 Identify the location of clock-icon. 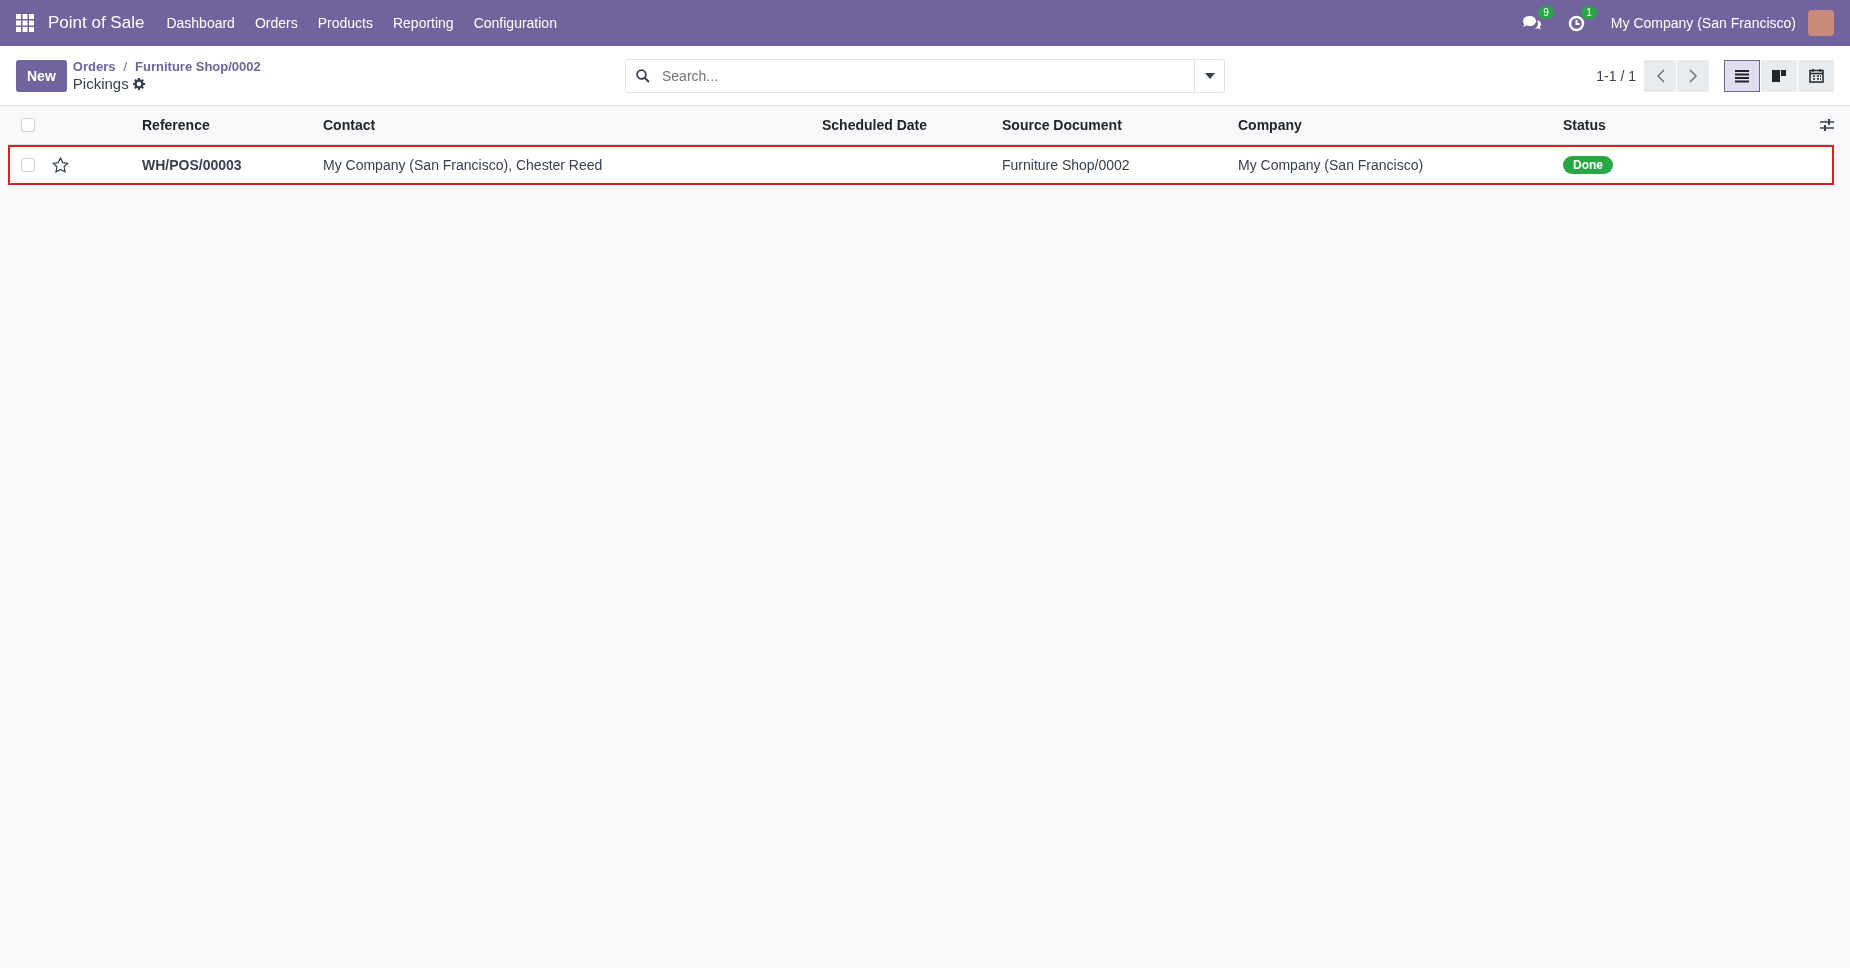
(1576, 23).